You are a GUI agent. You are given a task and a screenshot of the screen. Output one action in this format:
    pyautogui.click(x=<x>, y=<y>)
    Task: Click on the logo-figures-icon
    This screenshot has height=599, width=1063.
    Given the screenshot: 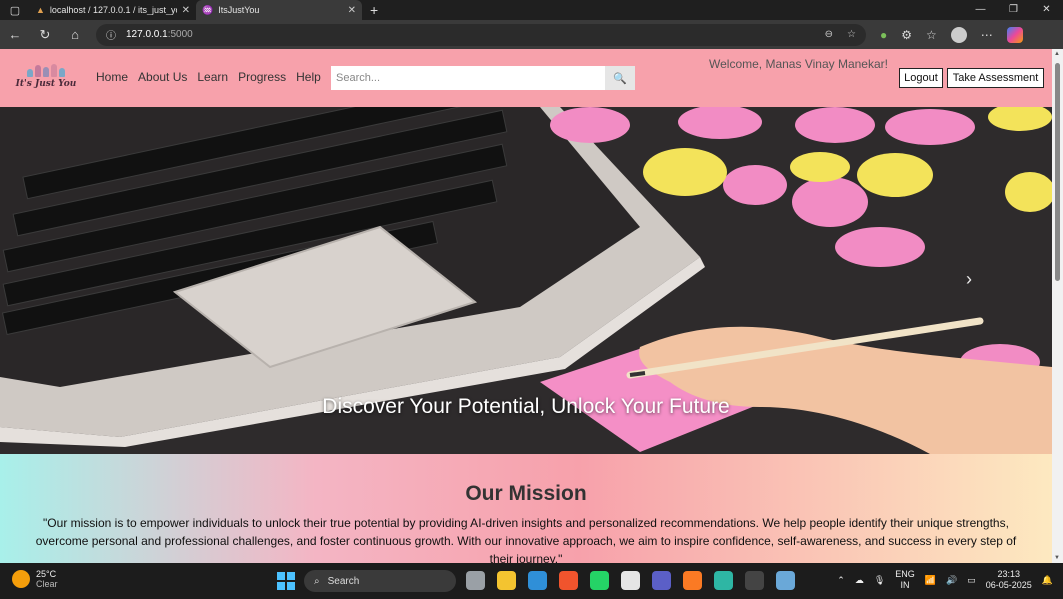 What is the action you would take?
    pyautogui.click(x=46, y=70)
    